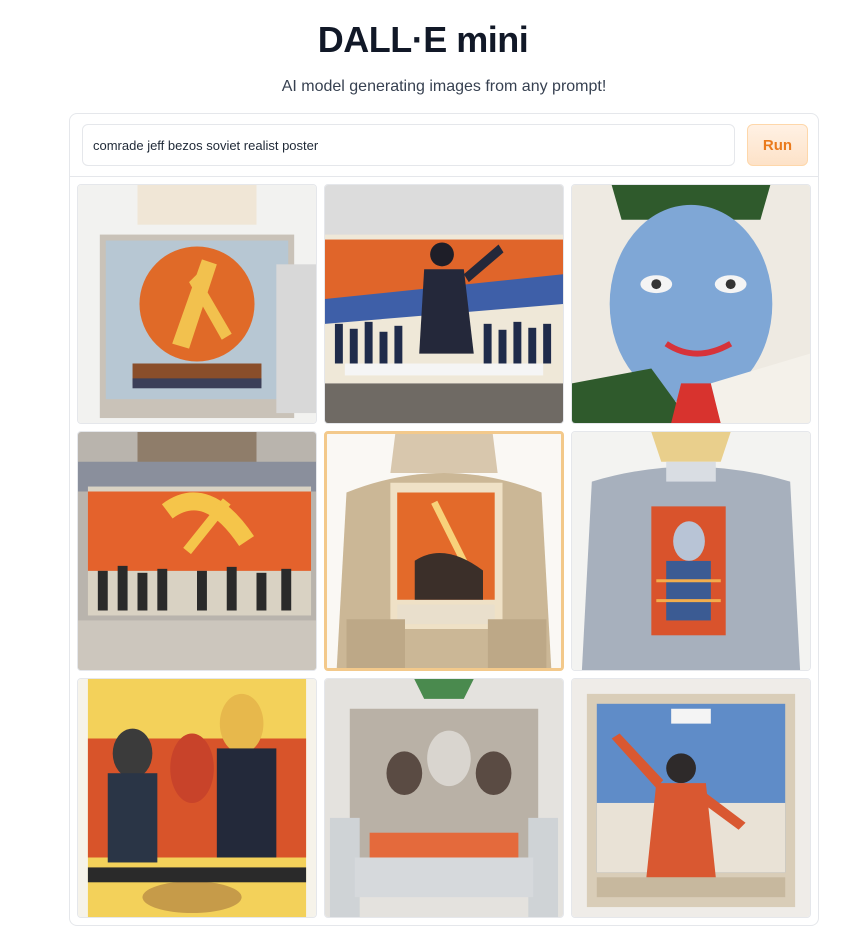 This screenshot has height=946, width=846. Describe the element at coordinates (444, 176) in the screenshot. I see `divider` at that location.